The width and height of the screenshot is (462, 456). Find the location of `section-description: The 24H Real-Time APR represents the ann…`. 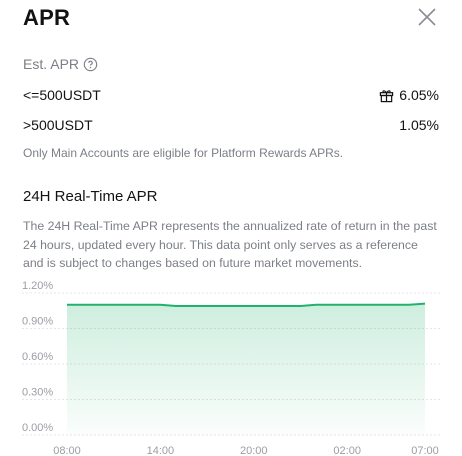

section-description: The 24H Real-Time APR represents the ann… is located at coordinates (230, 244).